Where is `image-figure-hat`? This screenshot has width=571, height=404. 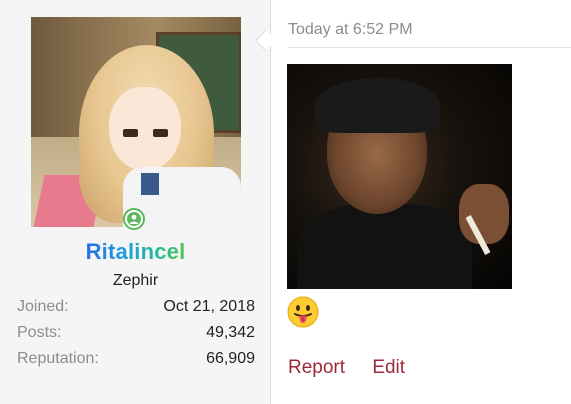 image-figure-hat is located at coordinates (377, 105).